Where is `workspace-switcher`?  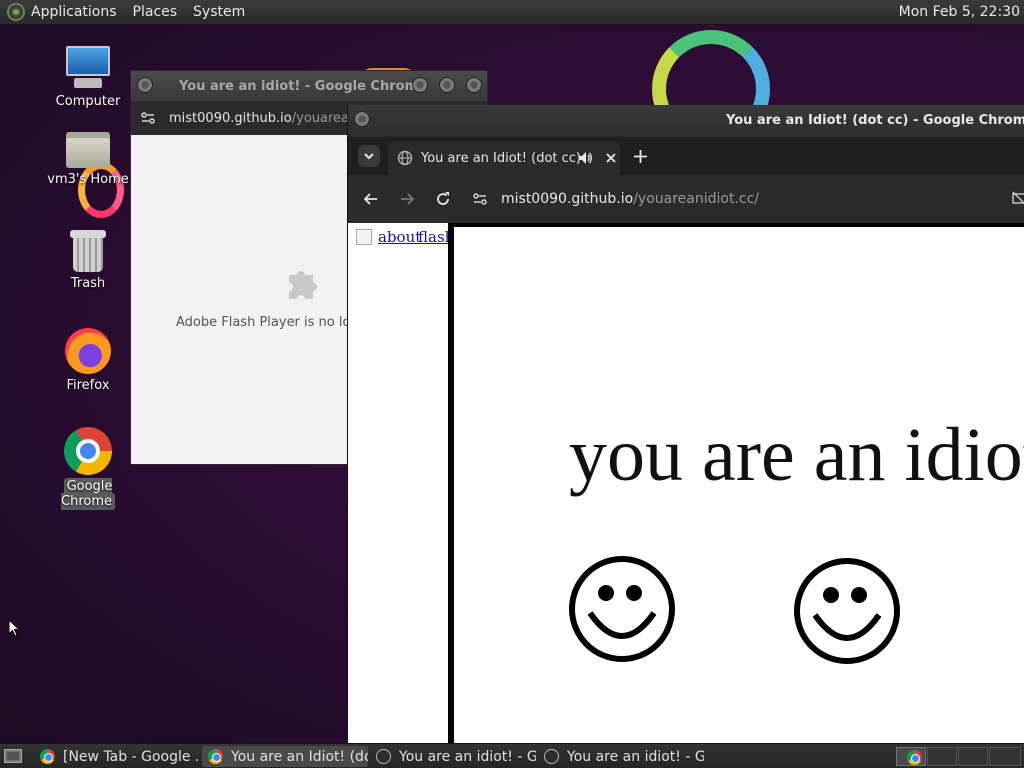
workspace-switcher is located at coordinates (911, 756).